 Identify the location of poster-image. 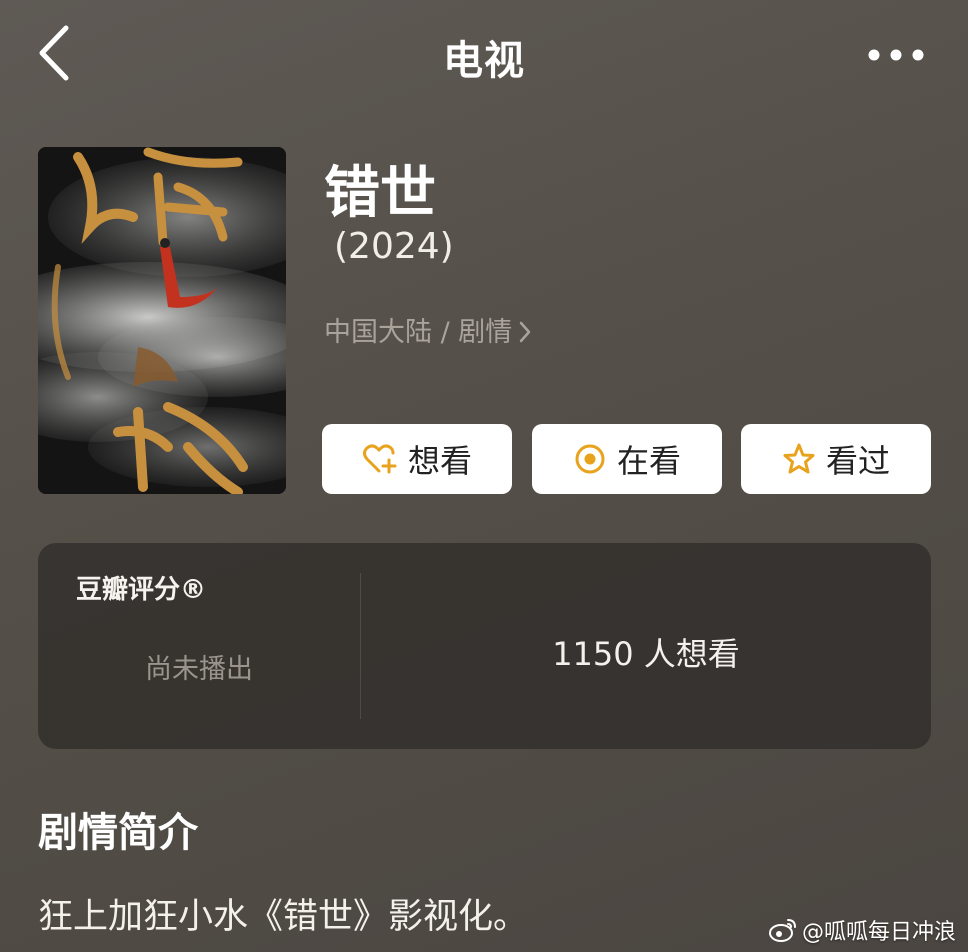
(162, 320).